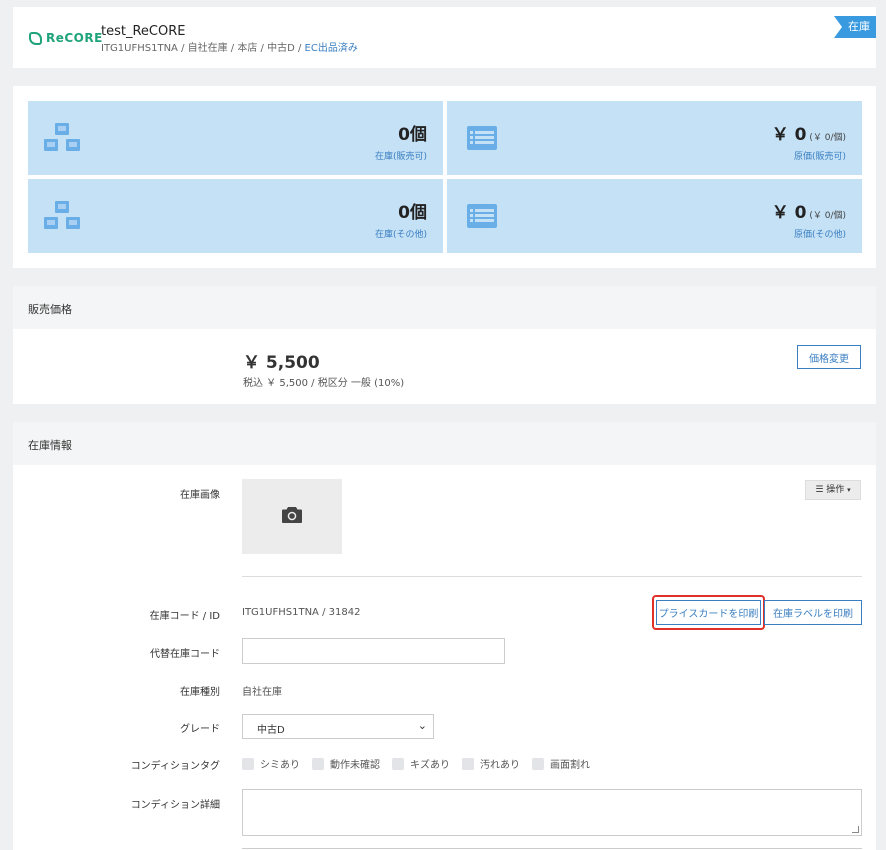 Image resolution: width=886 pixels, height=850 pixels. What do you see at coordinates (184, 616) in the screenshot?
I see `stock-code-label: 在庫コード / ID` at bounding box center [184, 616].